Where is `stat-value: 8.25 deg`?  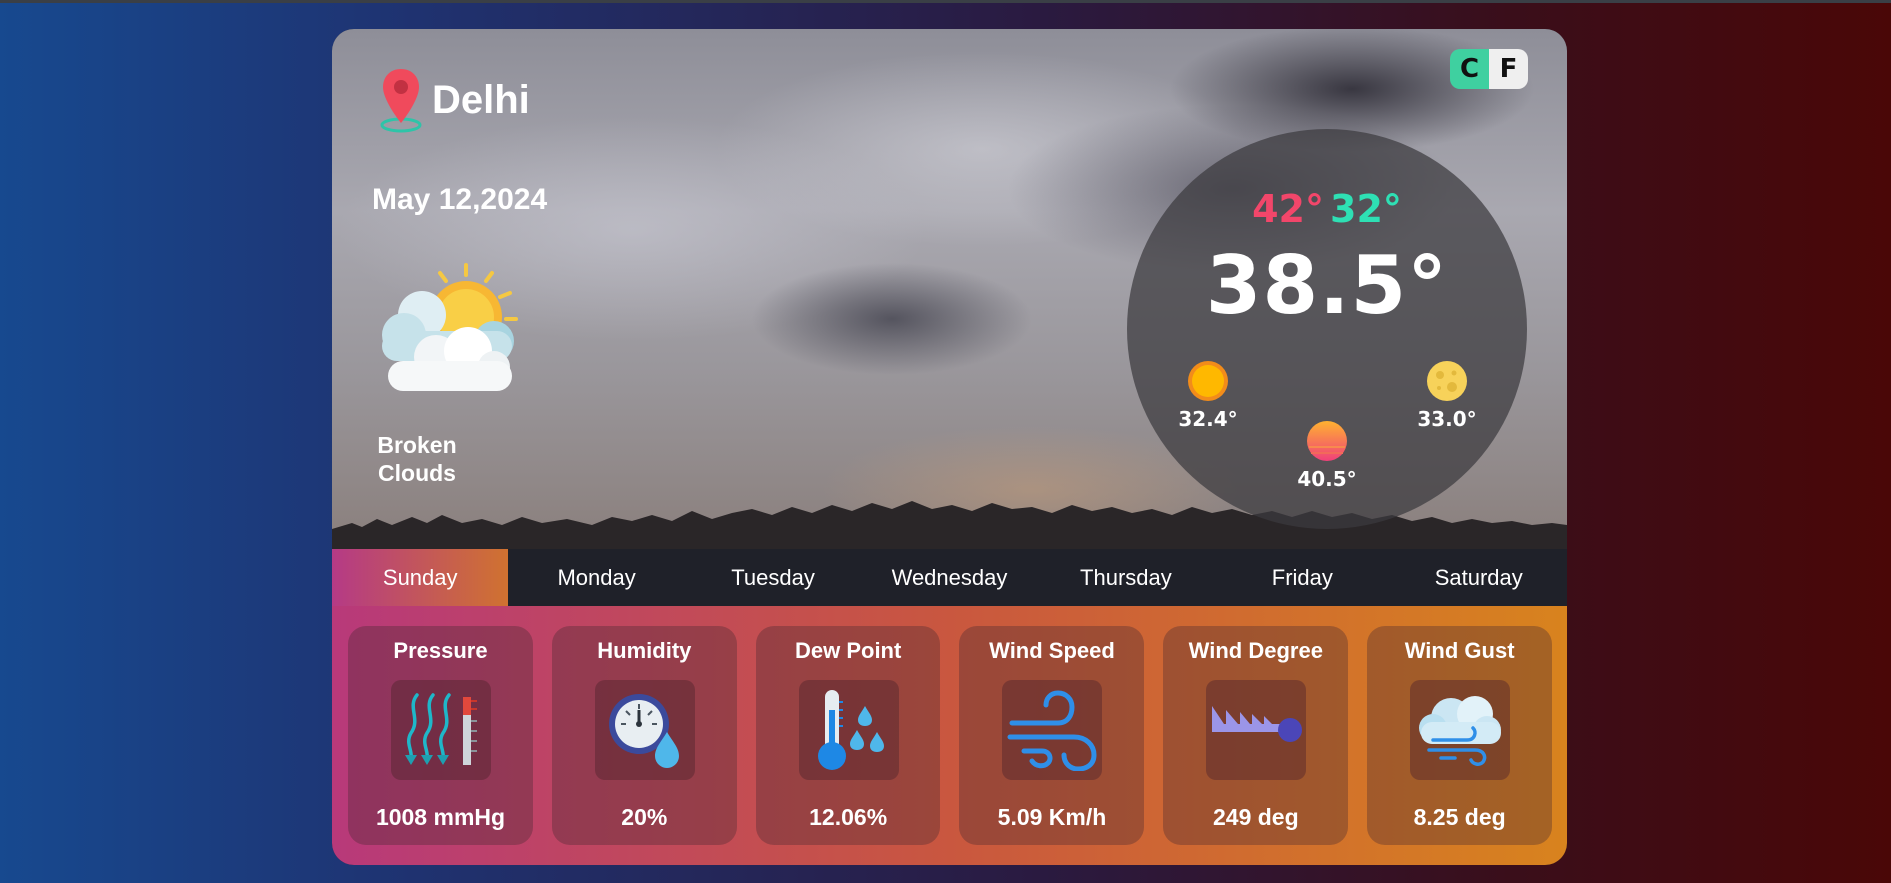 stat-value: 8.25 deg is located at coordinates (1459, 817).